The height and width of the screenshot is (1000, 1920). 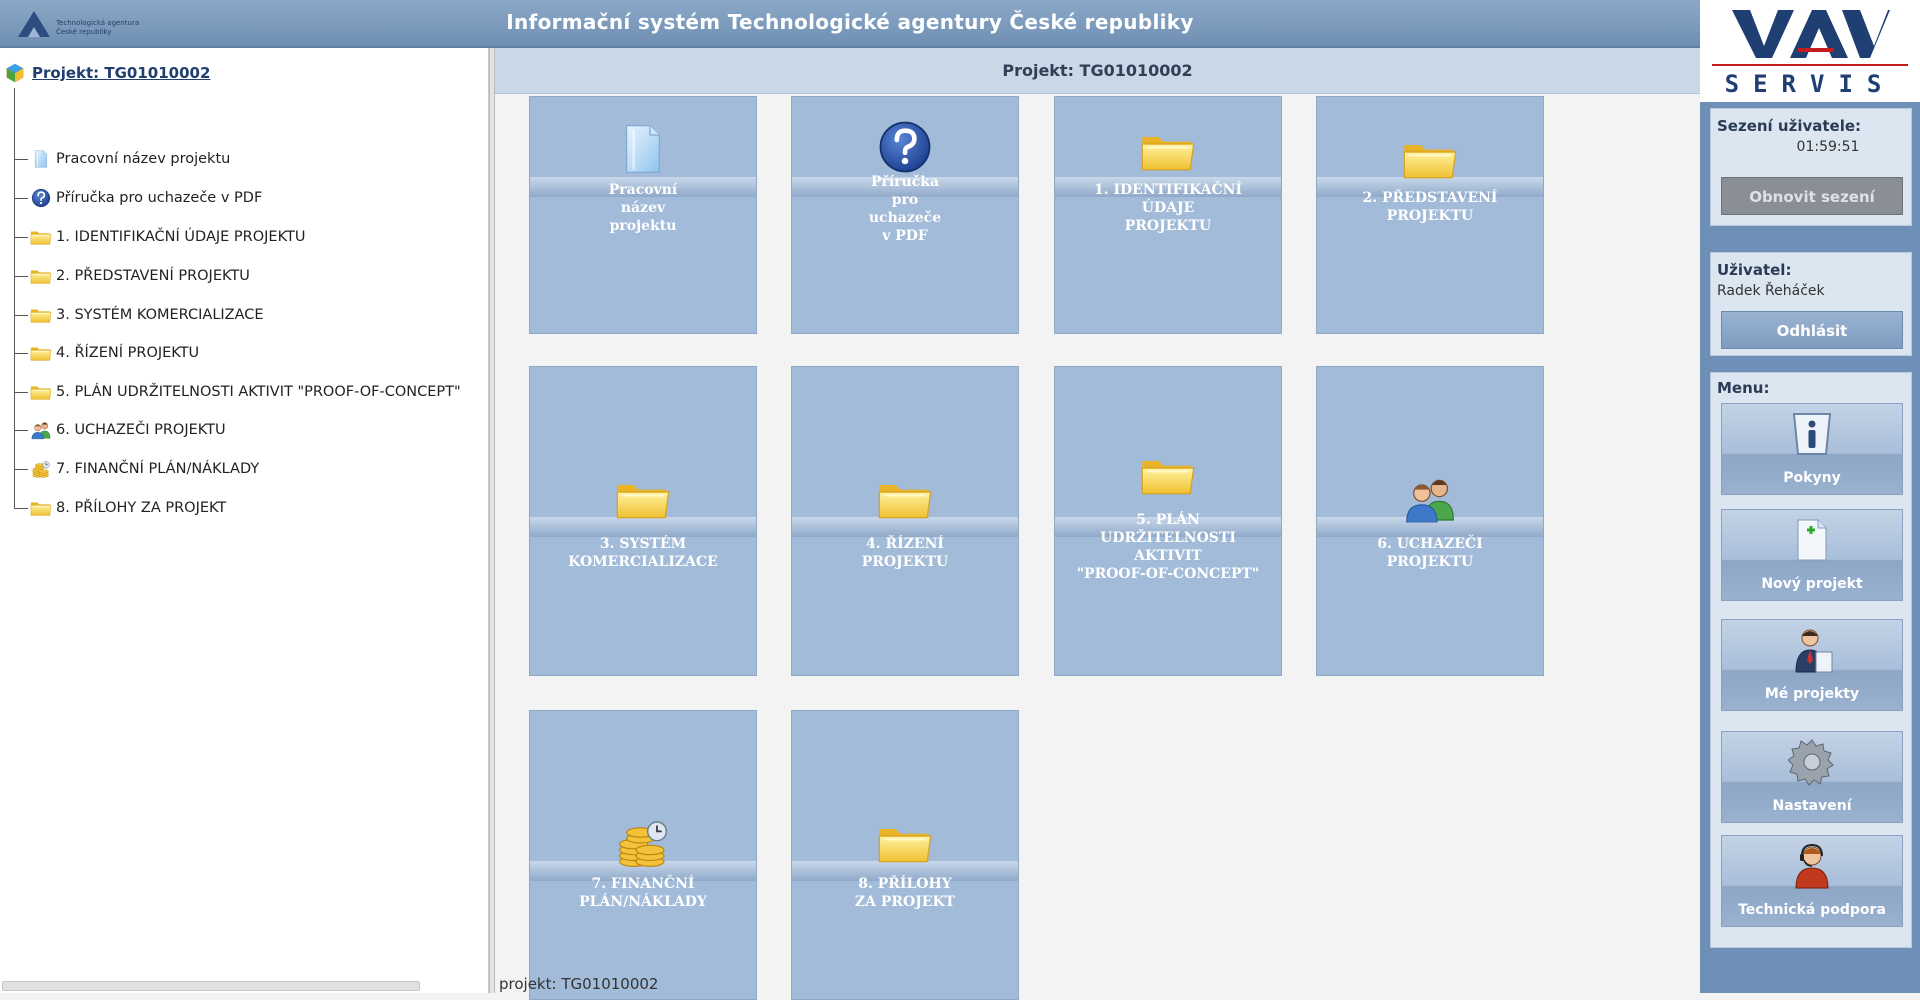 What do you see at coordinates (141, 508) in the screenshot?
I see `tree-item-label: 8. PŘÍLOHY ZA PROJEKT` at bounding box center [141, 508].